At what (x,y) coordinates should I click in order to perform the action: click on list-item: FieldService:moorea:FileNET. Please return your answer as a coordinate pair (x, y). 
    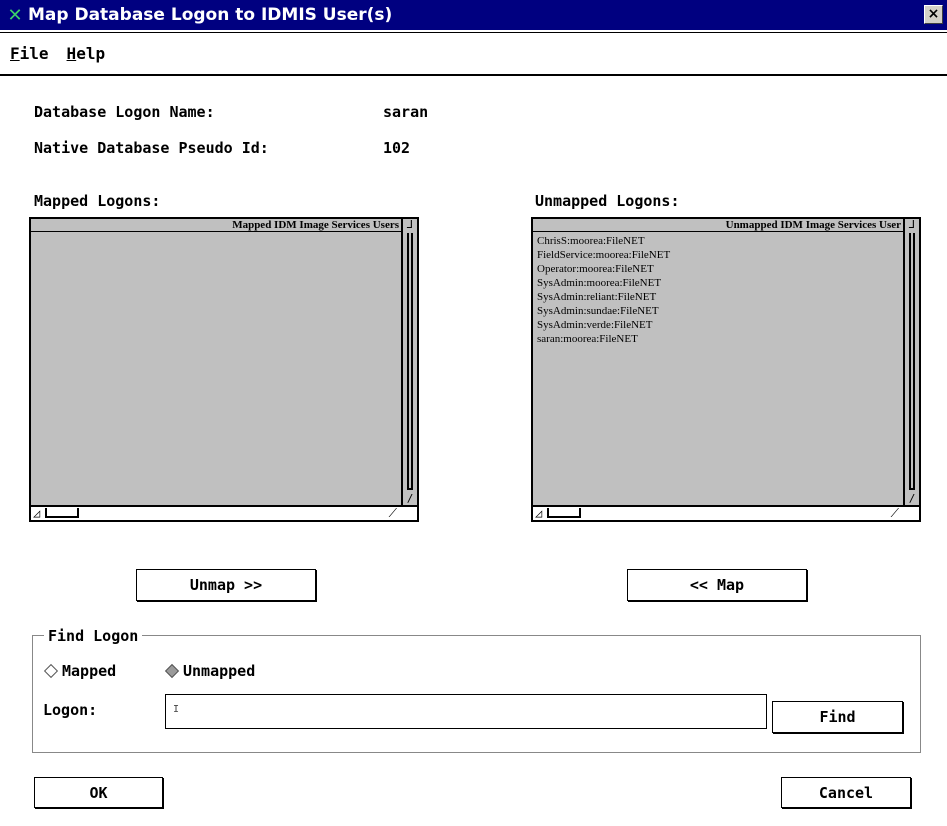
    Looking at the image, I should click on (719, 255).